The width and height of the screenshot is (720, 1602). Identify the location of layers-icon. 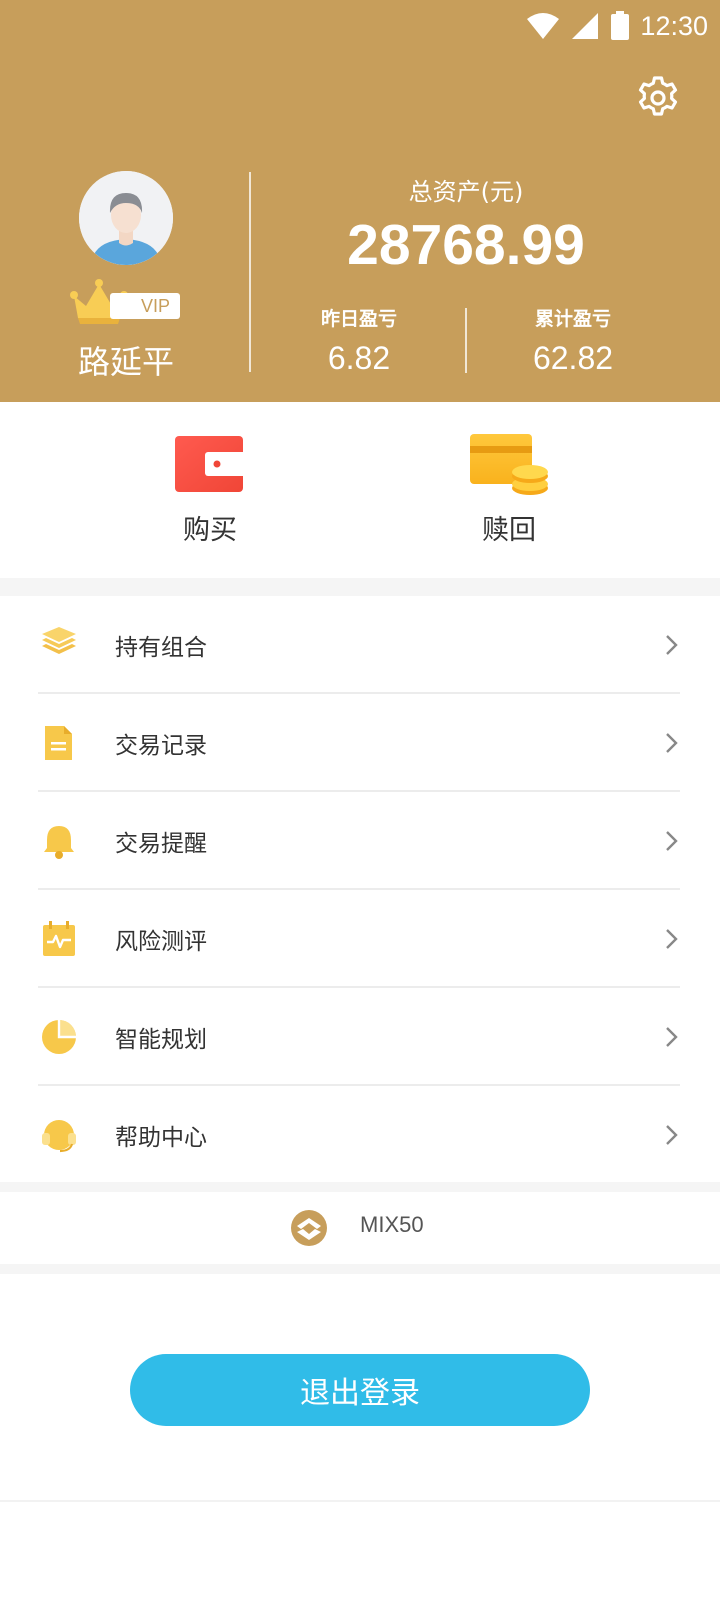
(59, 640).